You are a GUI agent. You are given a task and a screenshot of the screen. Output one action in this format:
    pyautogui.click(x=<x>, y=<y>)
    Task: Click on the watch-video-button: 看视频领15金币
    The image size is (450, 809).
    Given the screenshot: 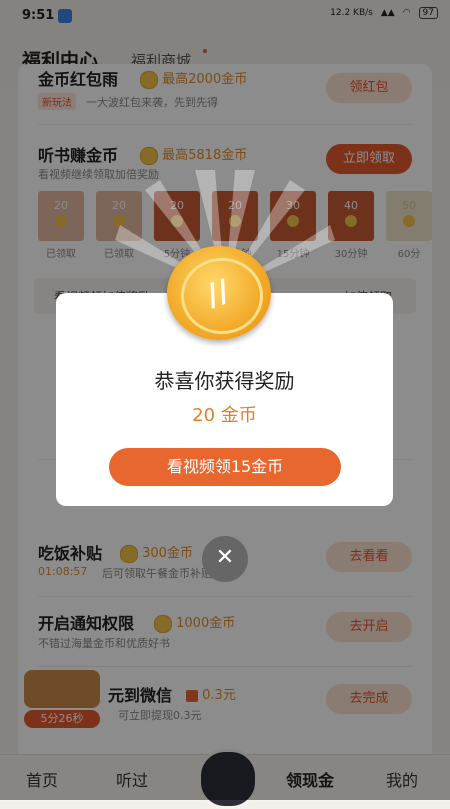 What is the action you would take?
    pyautogui.click(x=225, y=467)
    